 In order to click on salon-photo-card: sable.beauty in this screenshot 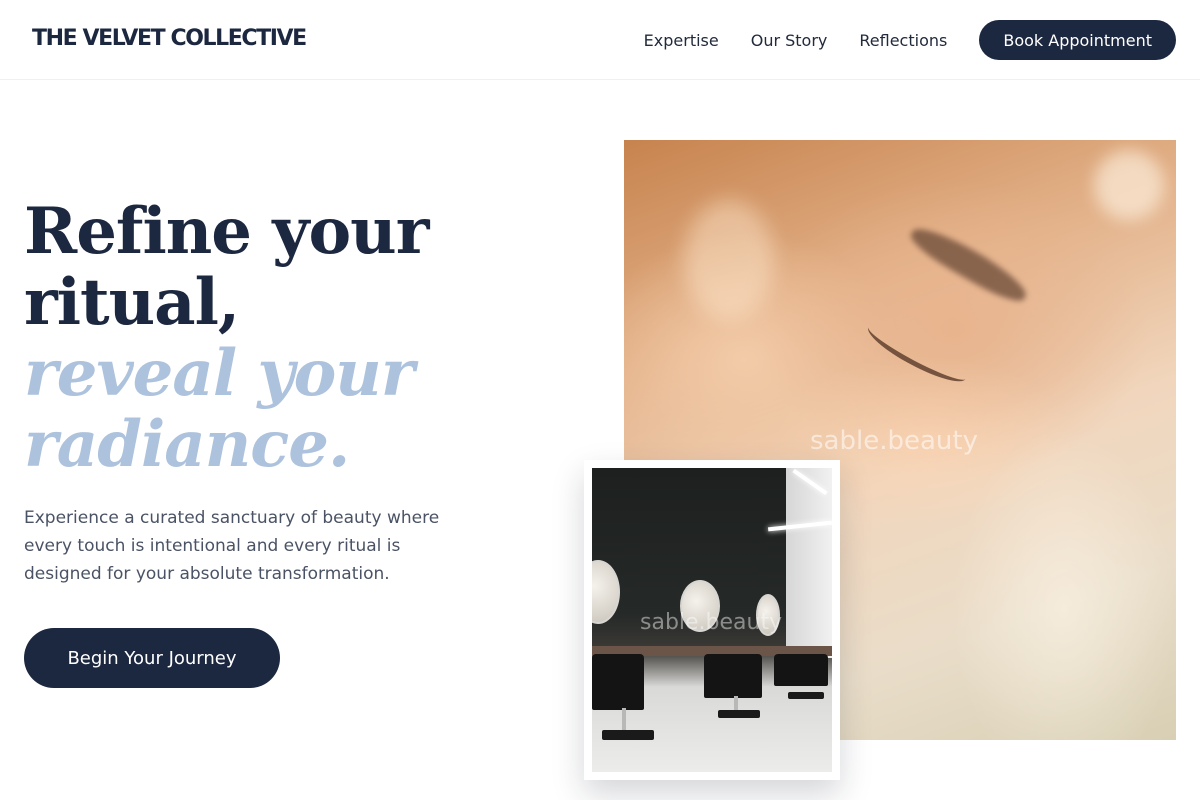, I will do `click(712, 620)`.